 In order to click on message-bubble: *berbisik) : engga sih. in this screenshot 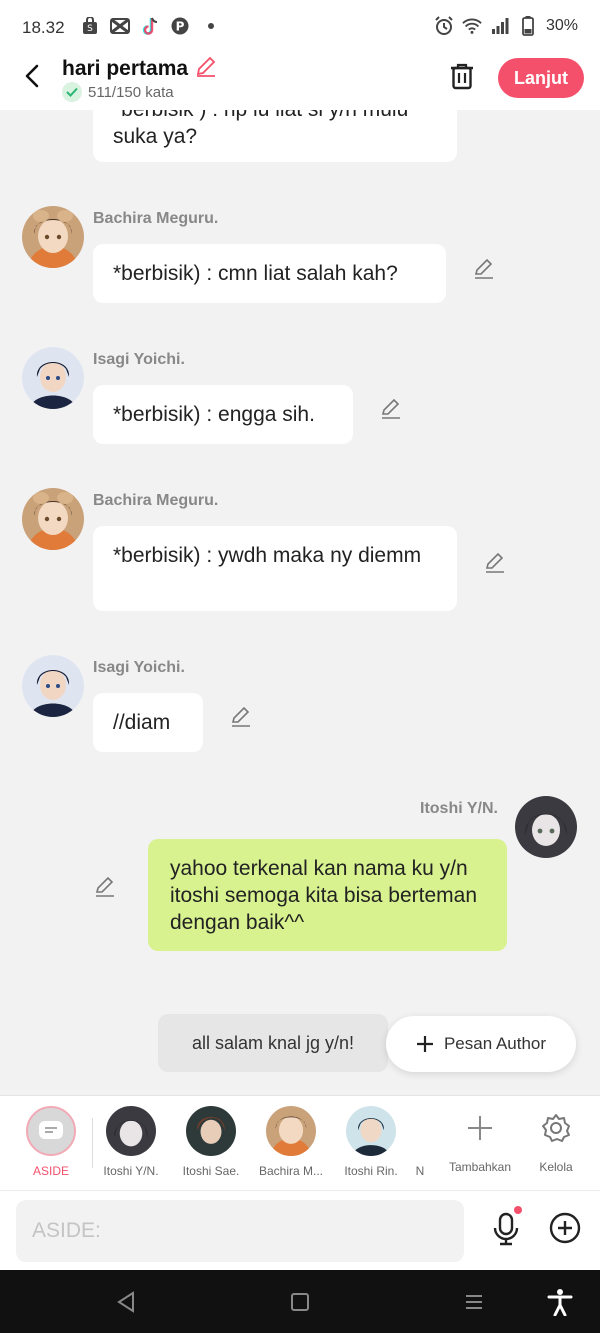, I will do `click(223, 414)`.